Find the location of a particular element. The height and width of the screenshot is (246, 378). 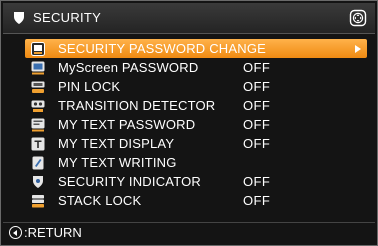

title-bar: SECURITY is located at coordinates (189, 18).